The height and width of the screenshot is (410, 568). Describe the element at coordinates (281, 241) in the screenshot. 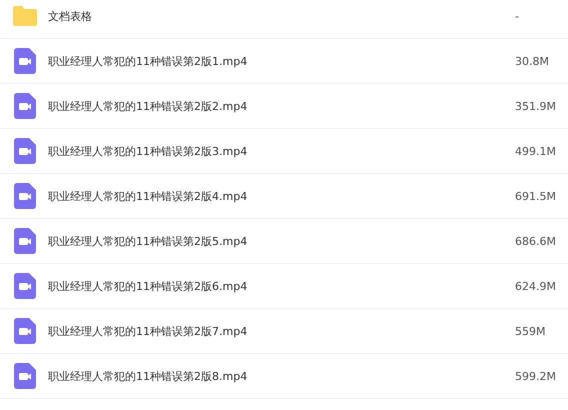

I see `file-name: 职业经理人常犯的11种错误第2版5.mp4` at that location.